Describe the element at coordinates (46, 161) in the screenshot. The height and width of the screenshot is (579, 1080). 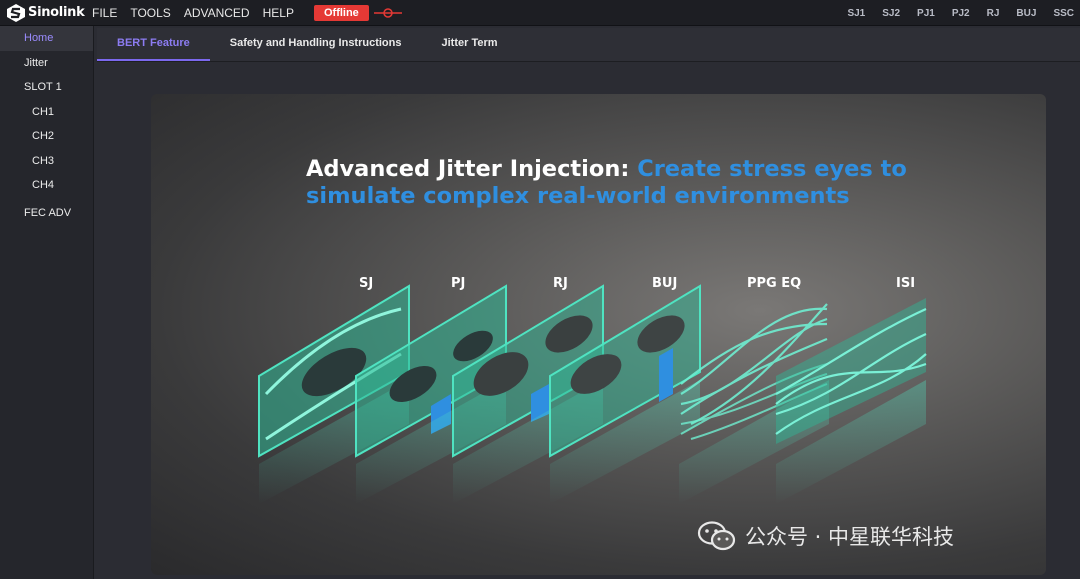
I see `sidebar-item-ch3: CH3` at that location.